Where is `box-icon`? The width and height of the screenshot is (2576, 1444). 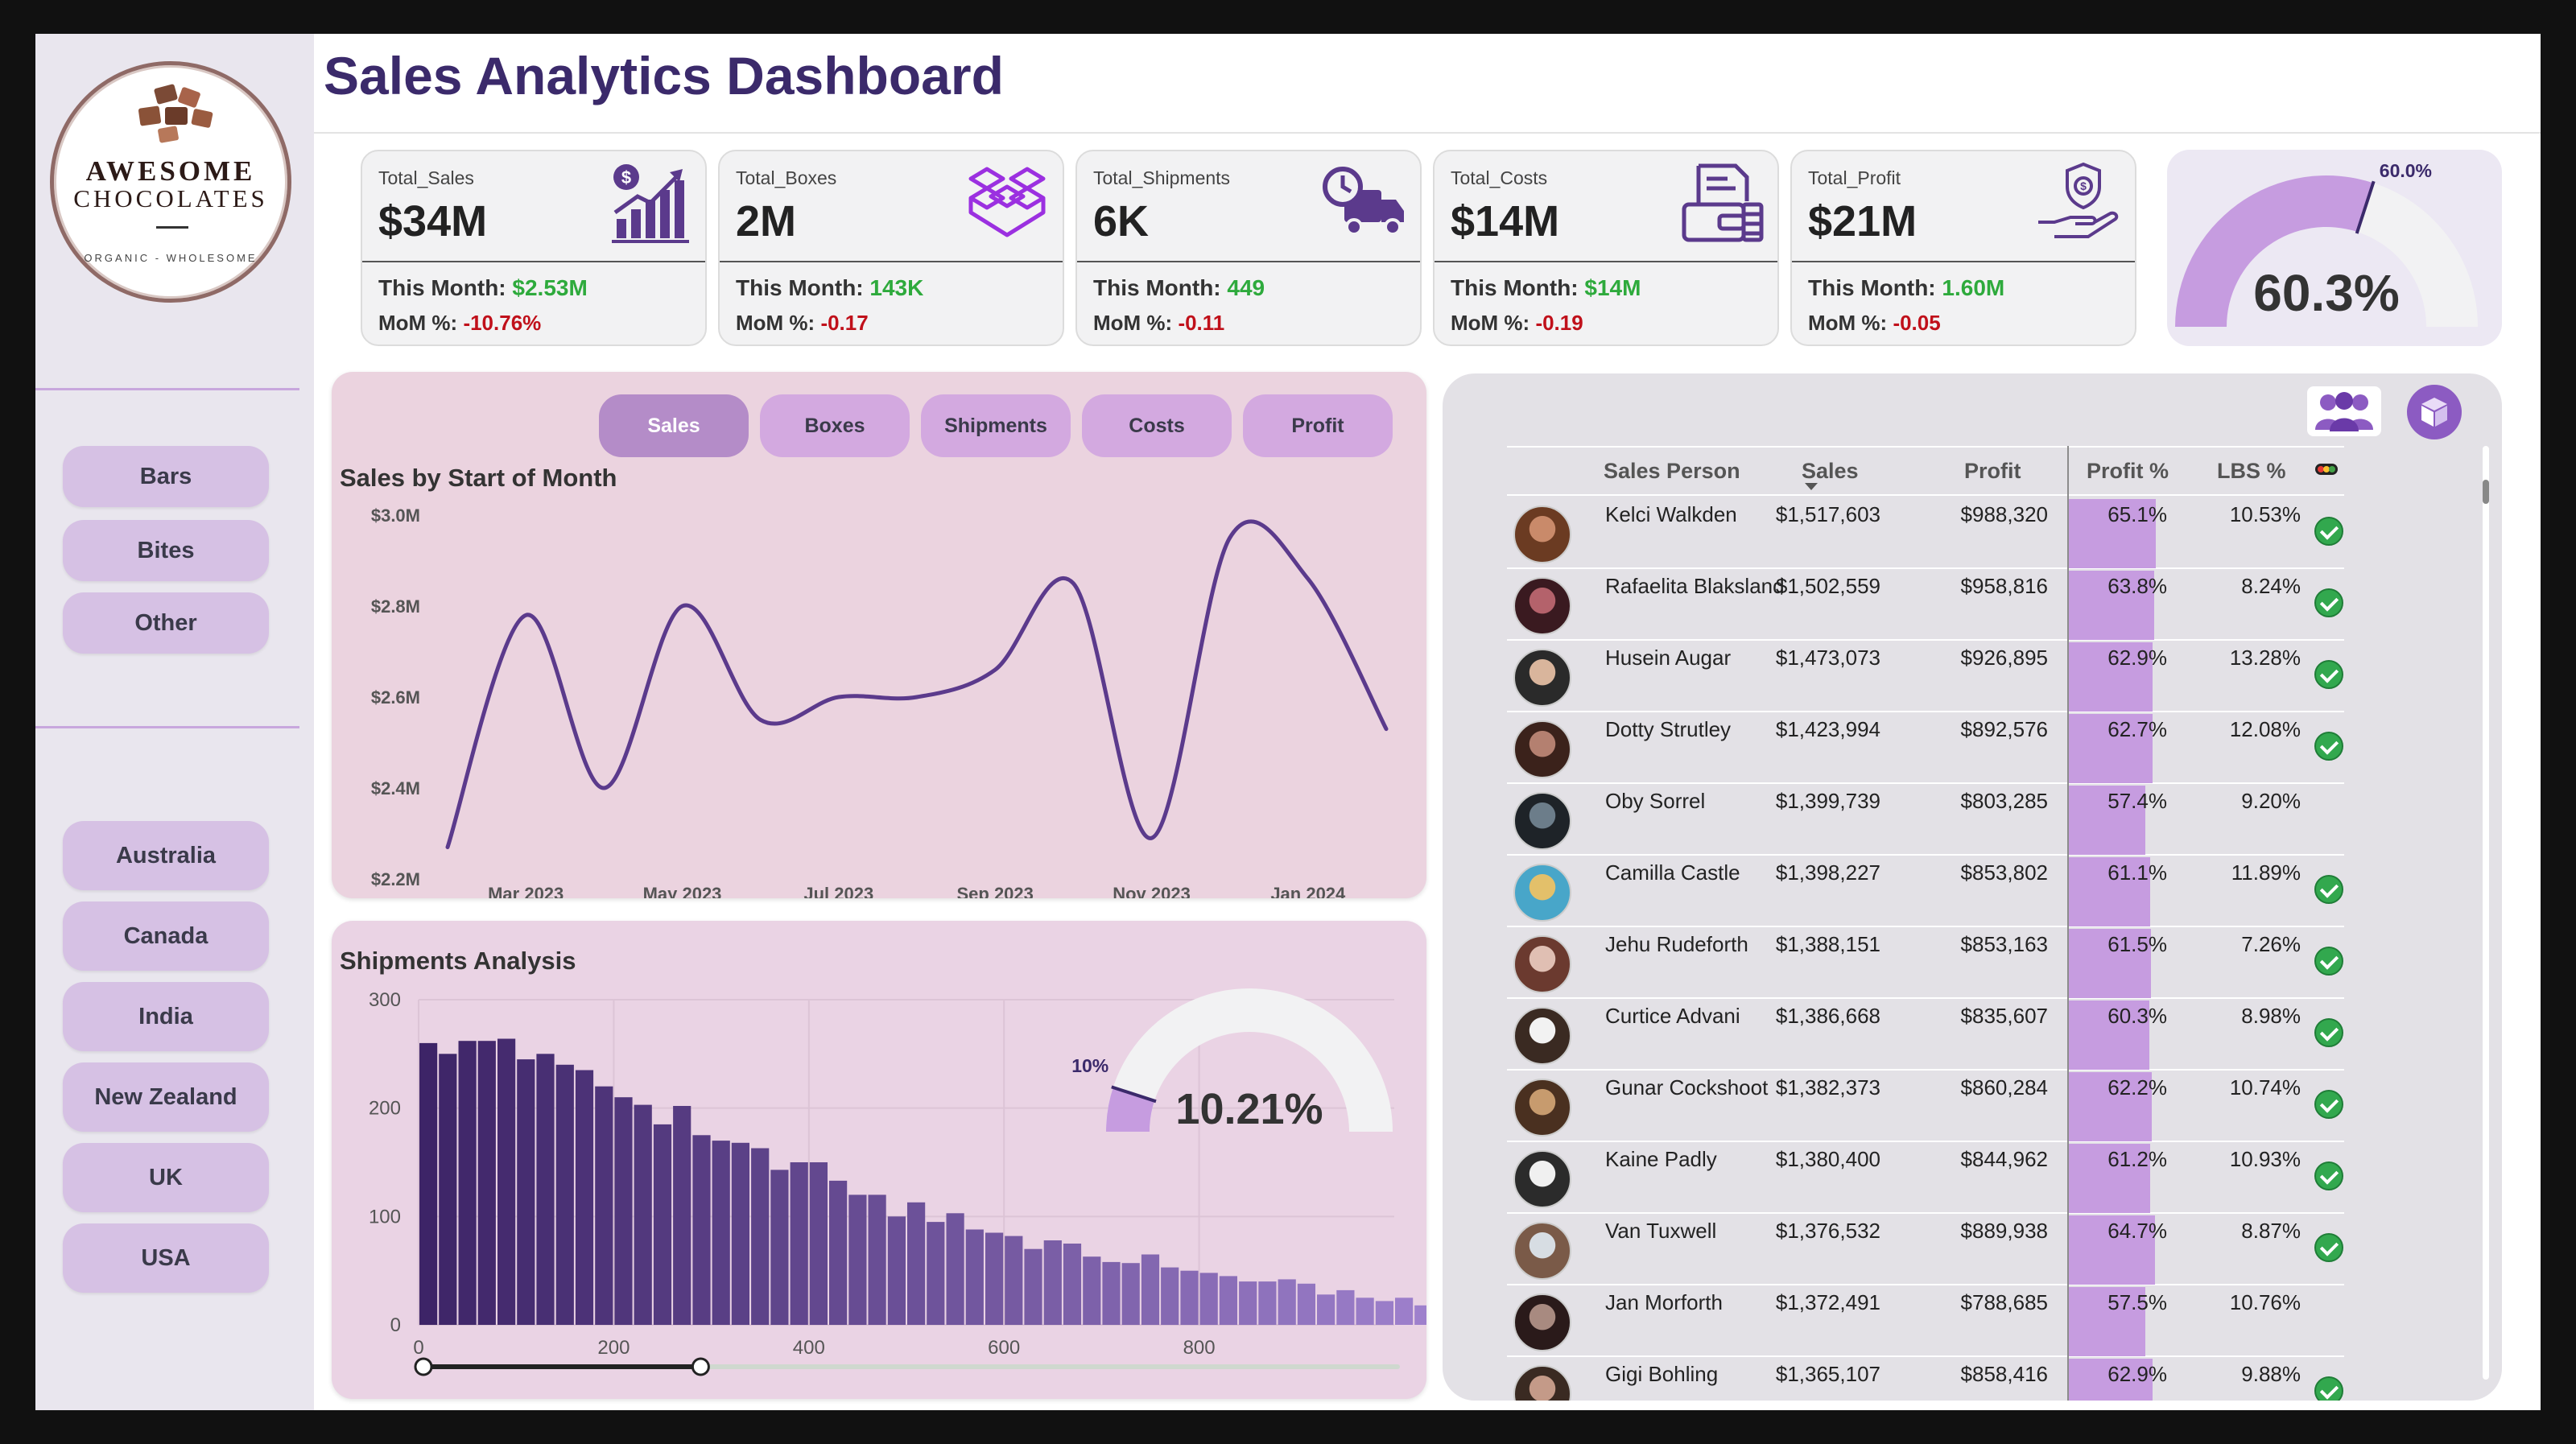 box-icon is located at coordinates (2434, 412).